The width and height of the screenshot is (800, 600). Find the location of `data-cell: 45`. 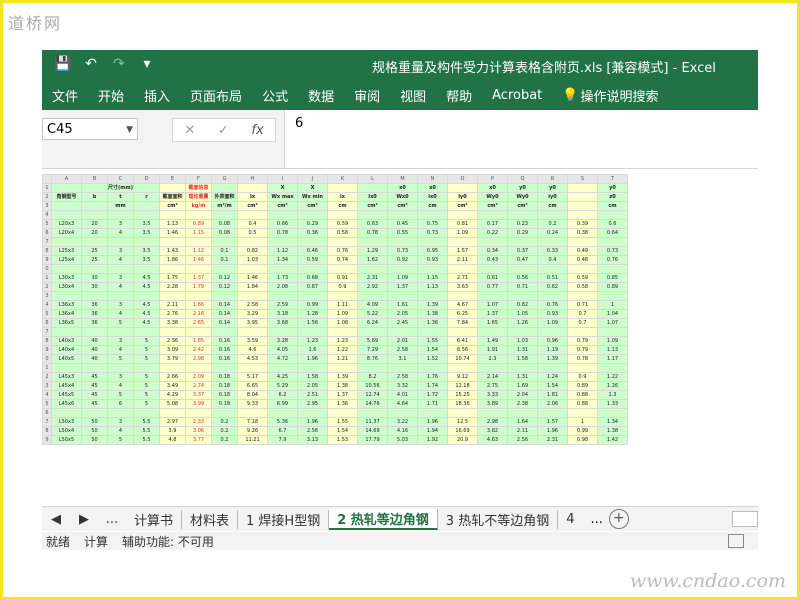

data-cell: 45 is located at coordinates (94, 386).